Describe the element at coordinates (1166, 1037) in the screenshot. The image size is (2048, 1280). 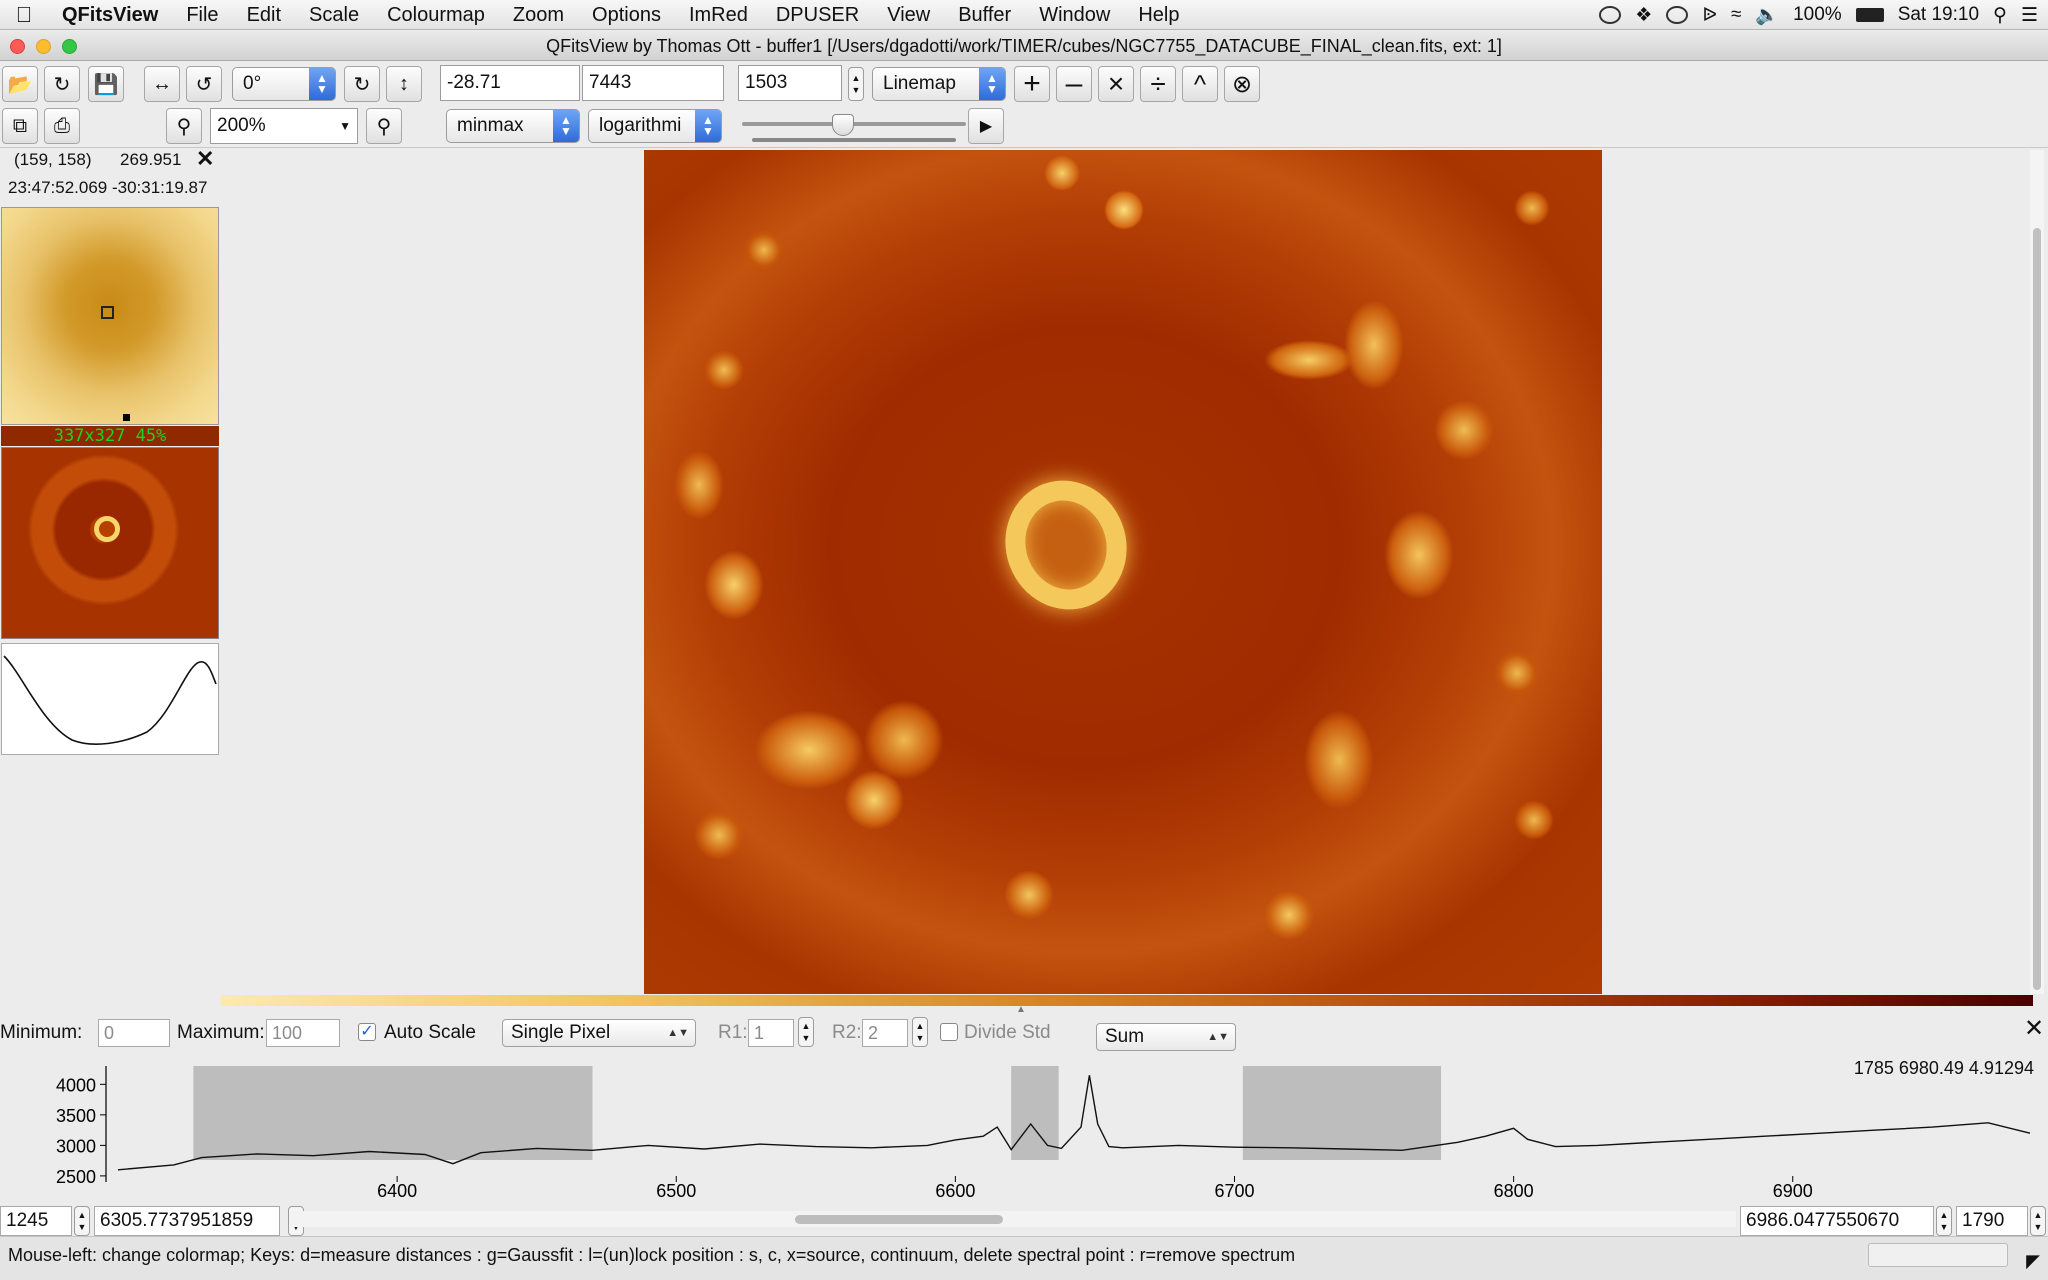
I see `combine-method-select: Sum ▲▼` at that location.